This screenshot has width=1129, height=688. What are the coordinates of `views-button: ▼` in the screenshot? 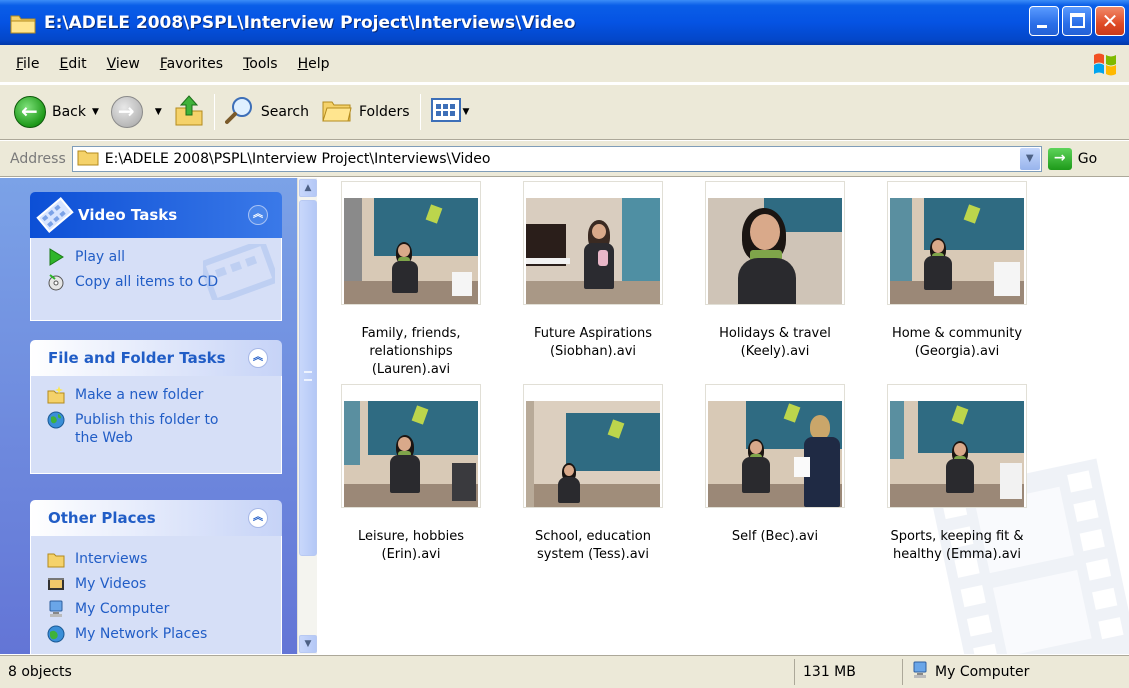 It's located at (450, 112).